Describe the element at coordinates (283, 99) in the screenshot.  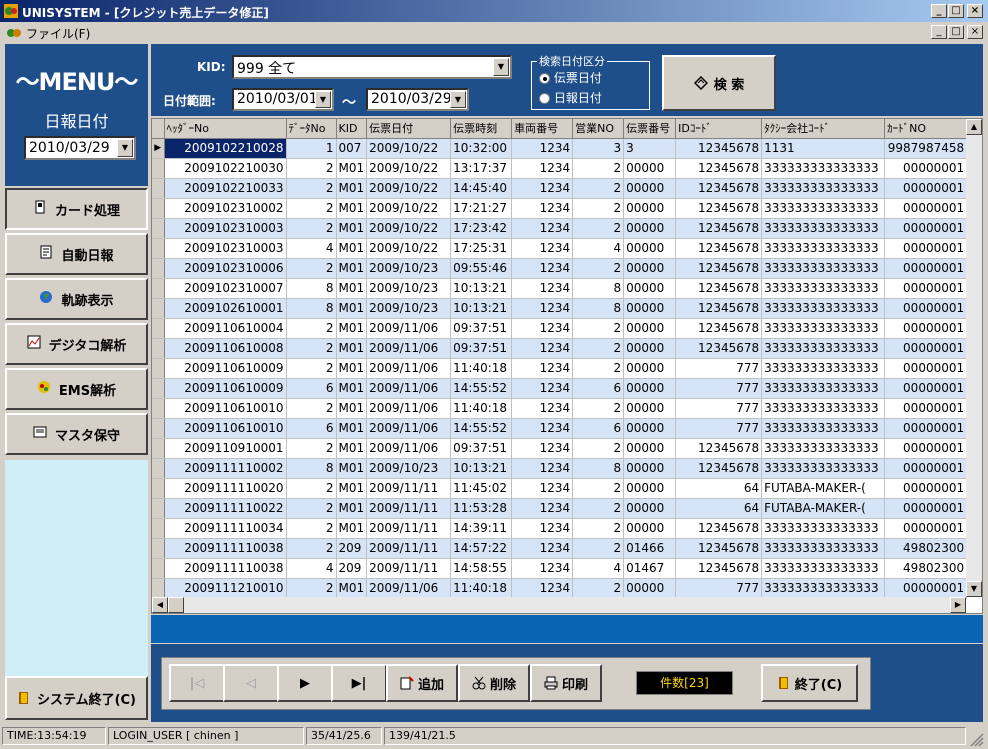
I see `date-from-combo: 2010/03/01 ▼` at that location.